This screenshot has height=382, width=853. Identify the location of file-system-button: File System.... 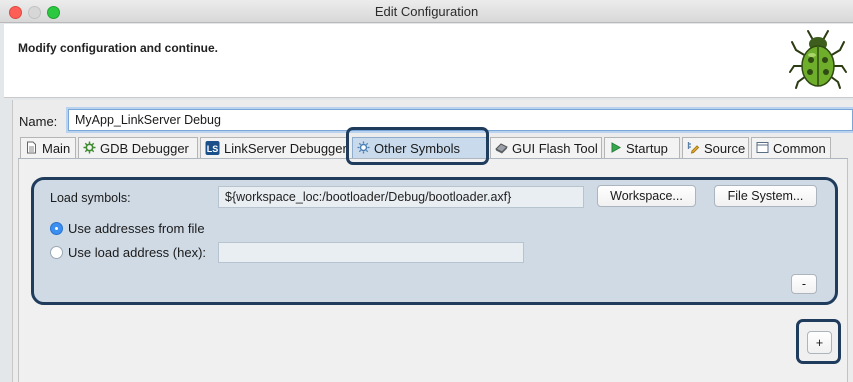
(765, 196).